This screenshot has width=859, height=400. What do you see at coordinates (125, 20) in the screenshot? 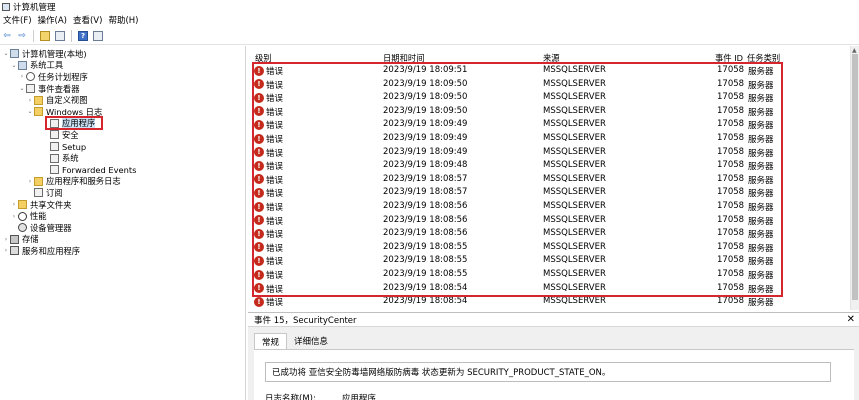
I see `menu-help: 帮助(H)` at bounding box center [125, 20].